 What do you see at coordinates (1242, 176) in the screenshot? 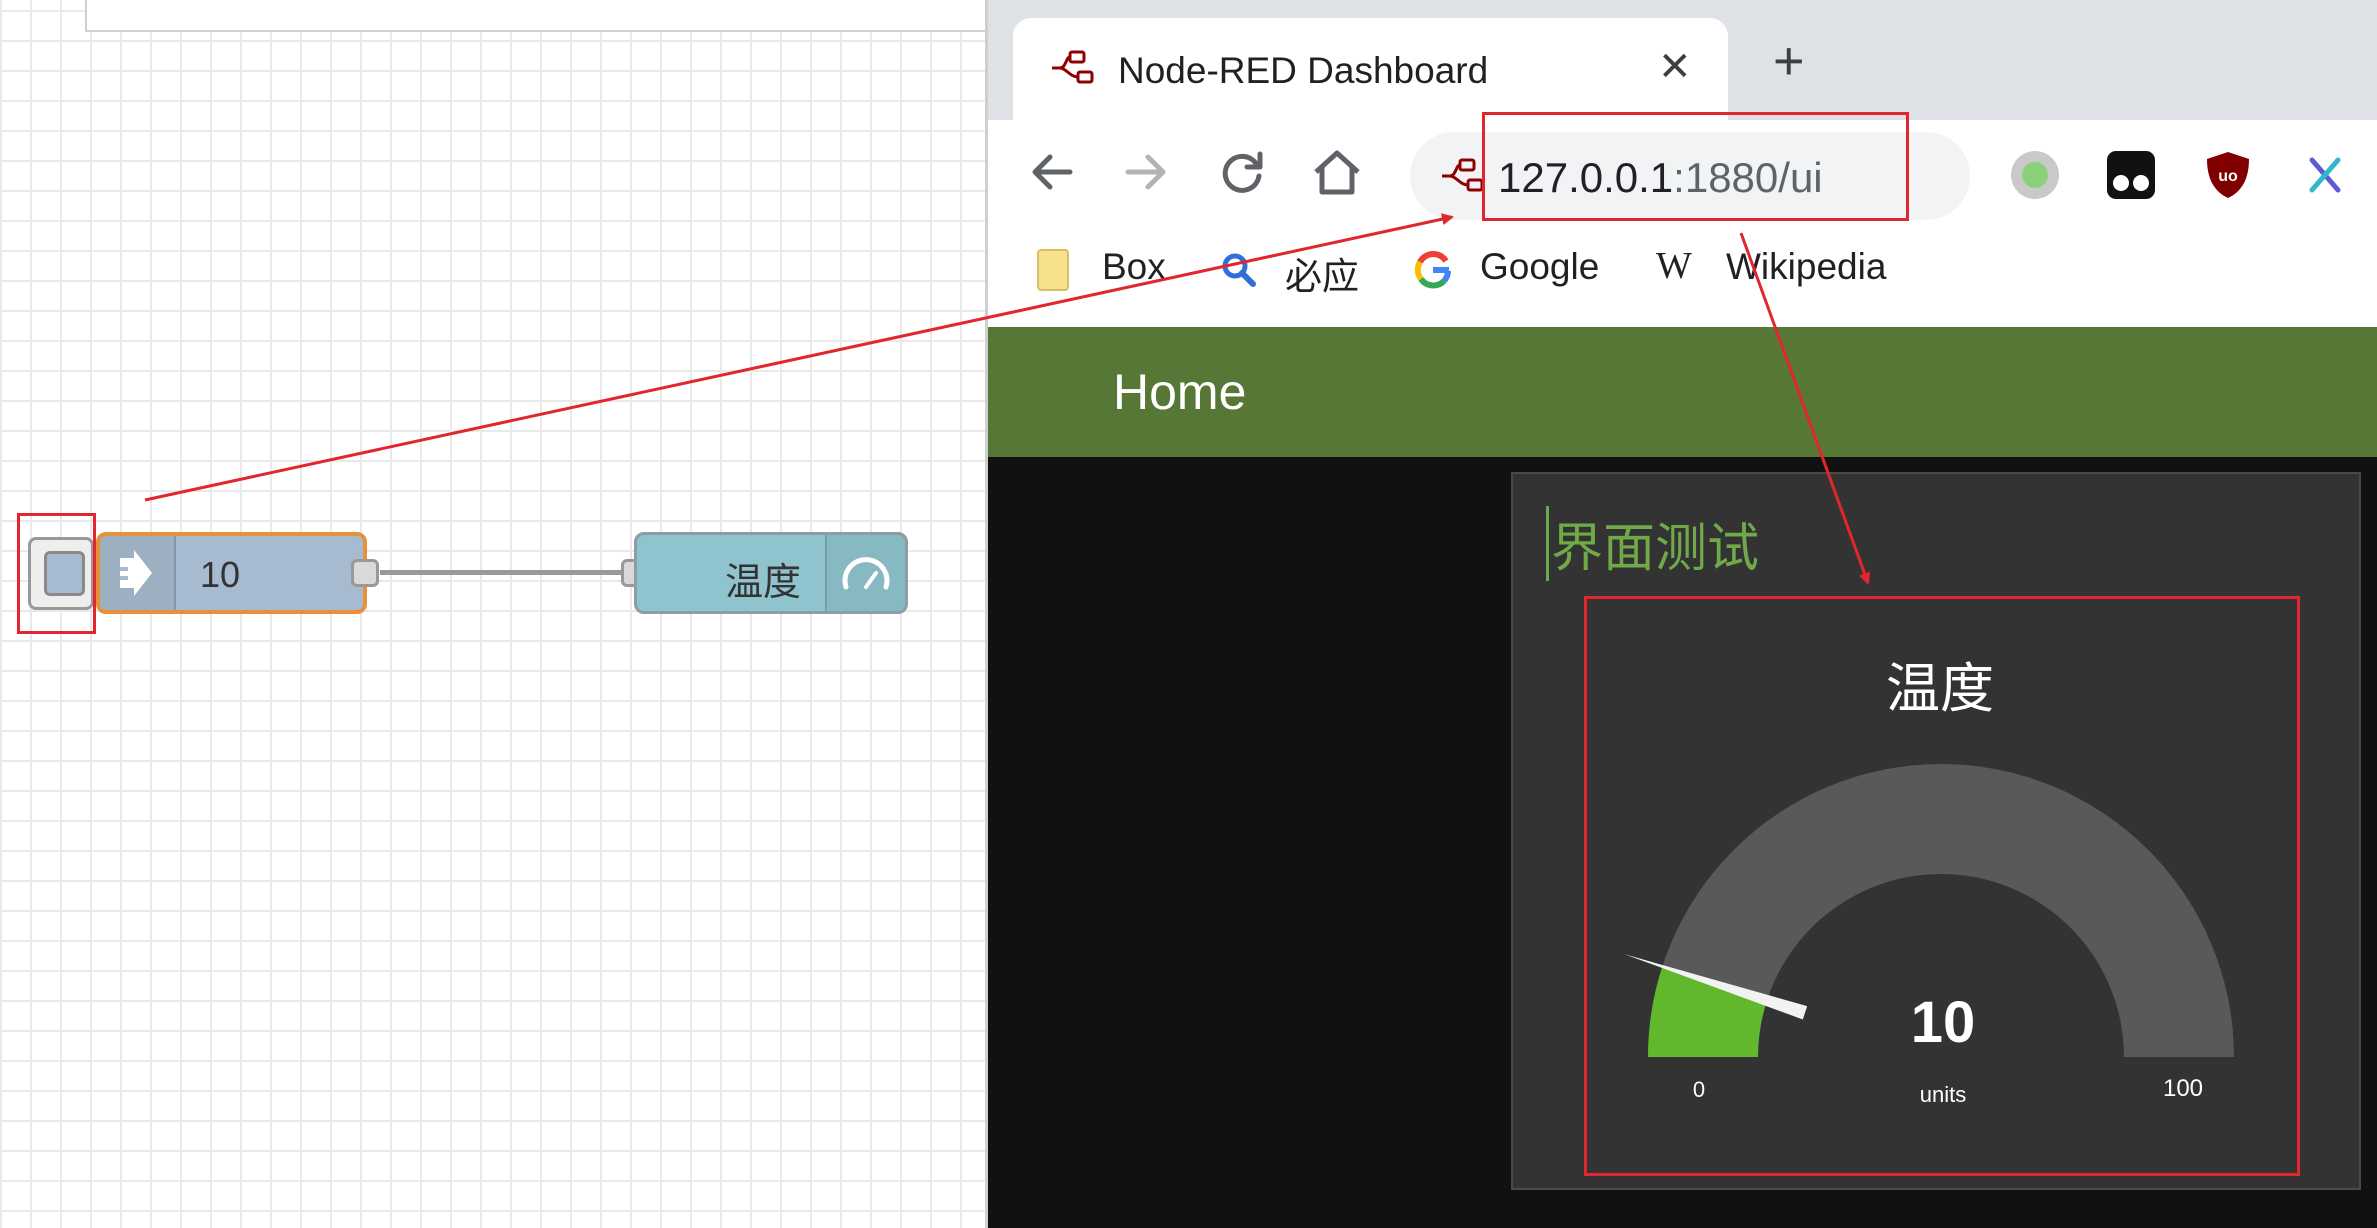
I see `reload-icon` at bounding box center [1242, 176].